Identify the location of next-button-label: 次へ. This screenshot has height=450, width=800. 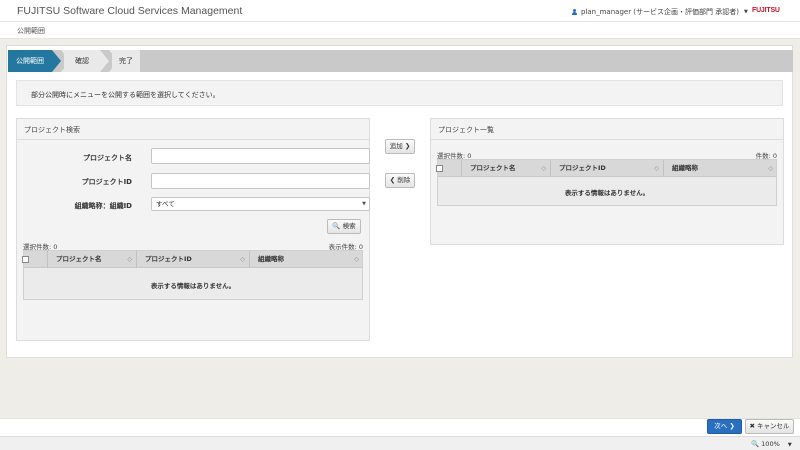
(721, 426).